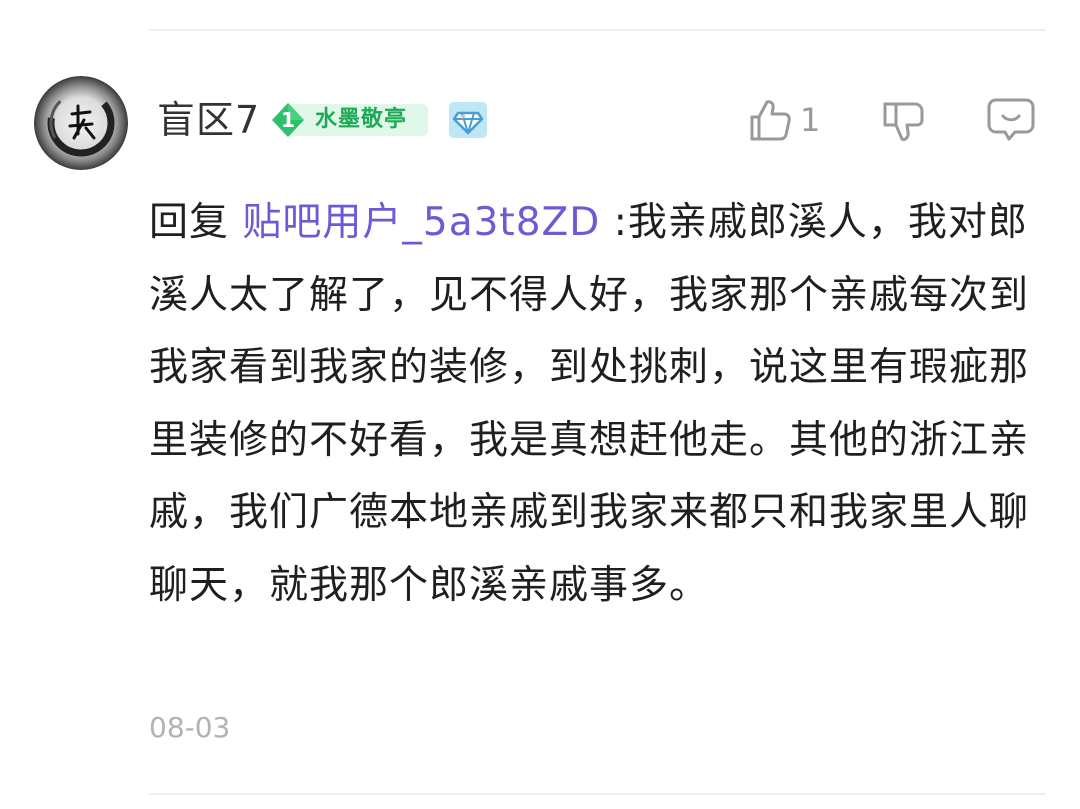 This screenshot has width=1080, height=809. Describe the element at coordinates (468, 120) in the screenshot. I see `diamond-badge-icon` at that location.